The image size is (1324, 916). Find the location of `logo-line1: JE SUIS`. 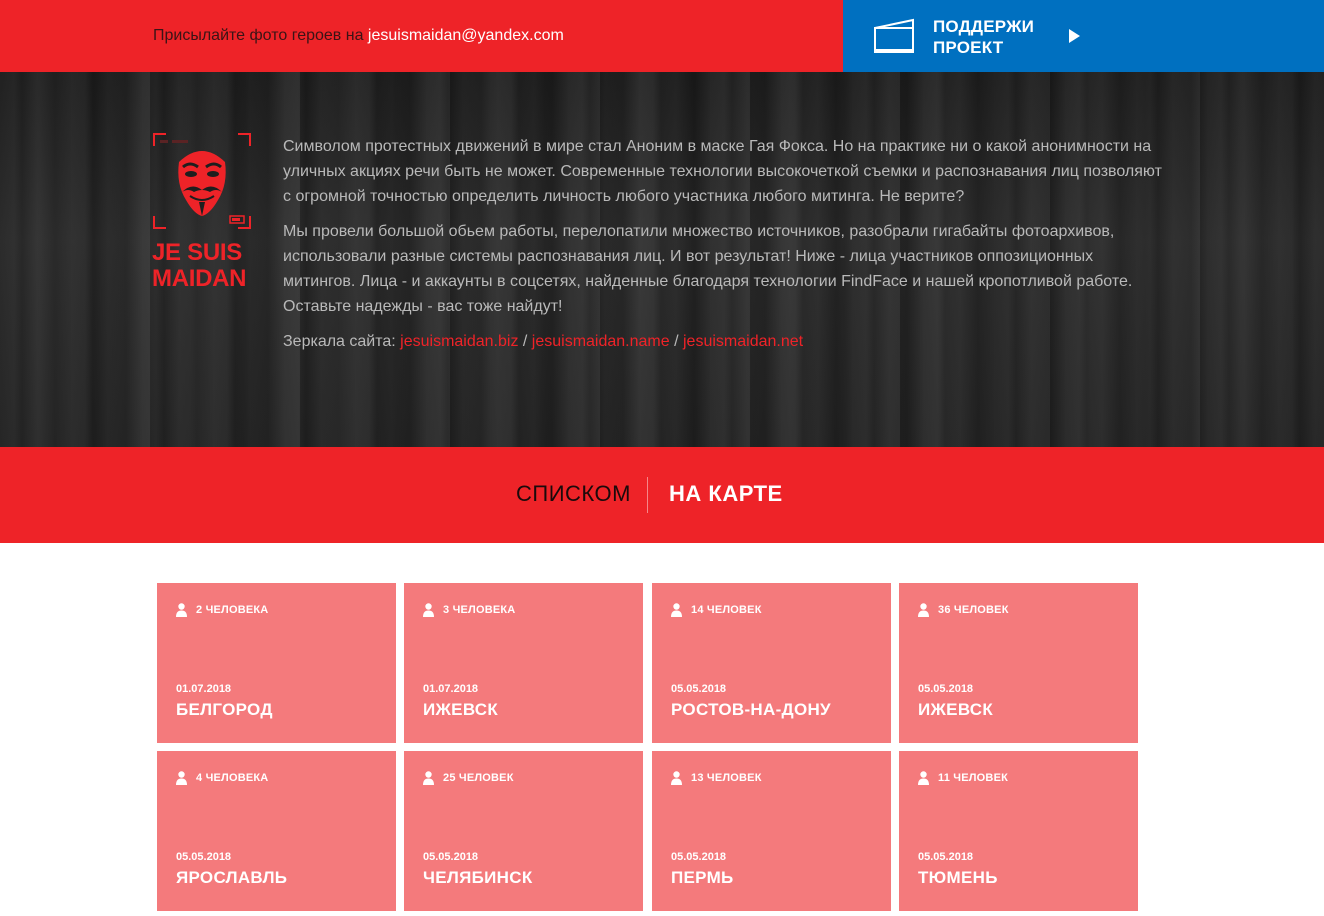

logo-line1: JE SUIS is located at coordinates (197, 252).